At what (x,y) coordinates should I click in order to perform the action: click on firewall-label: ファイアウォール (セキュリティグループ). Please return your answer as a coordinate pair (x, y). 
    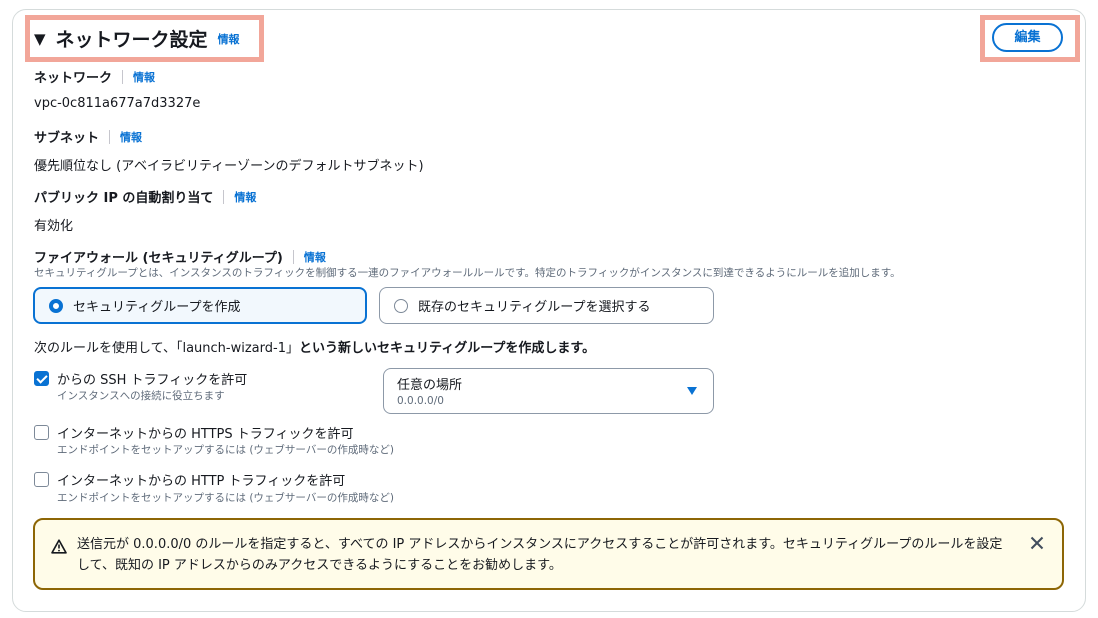
    Looking at the image, I should click on (158, 258).